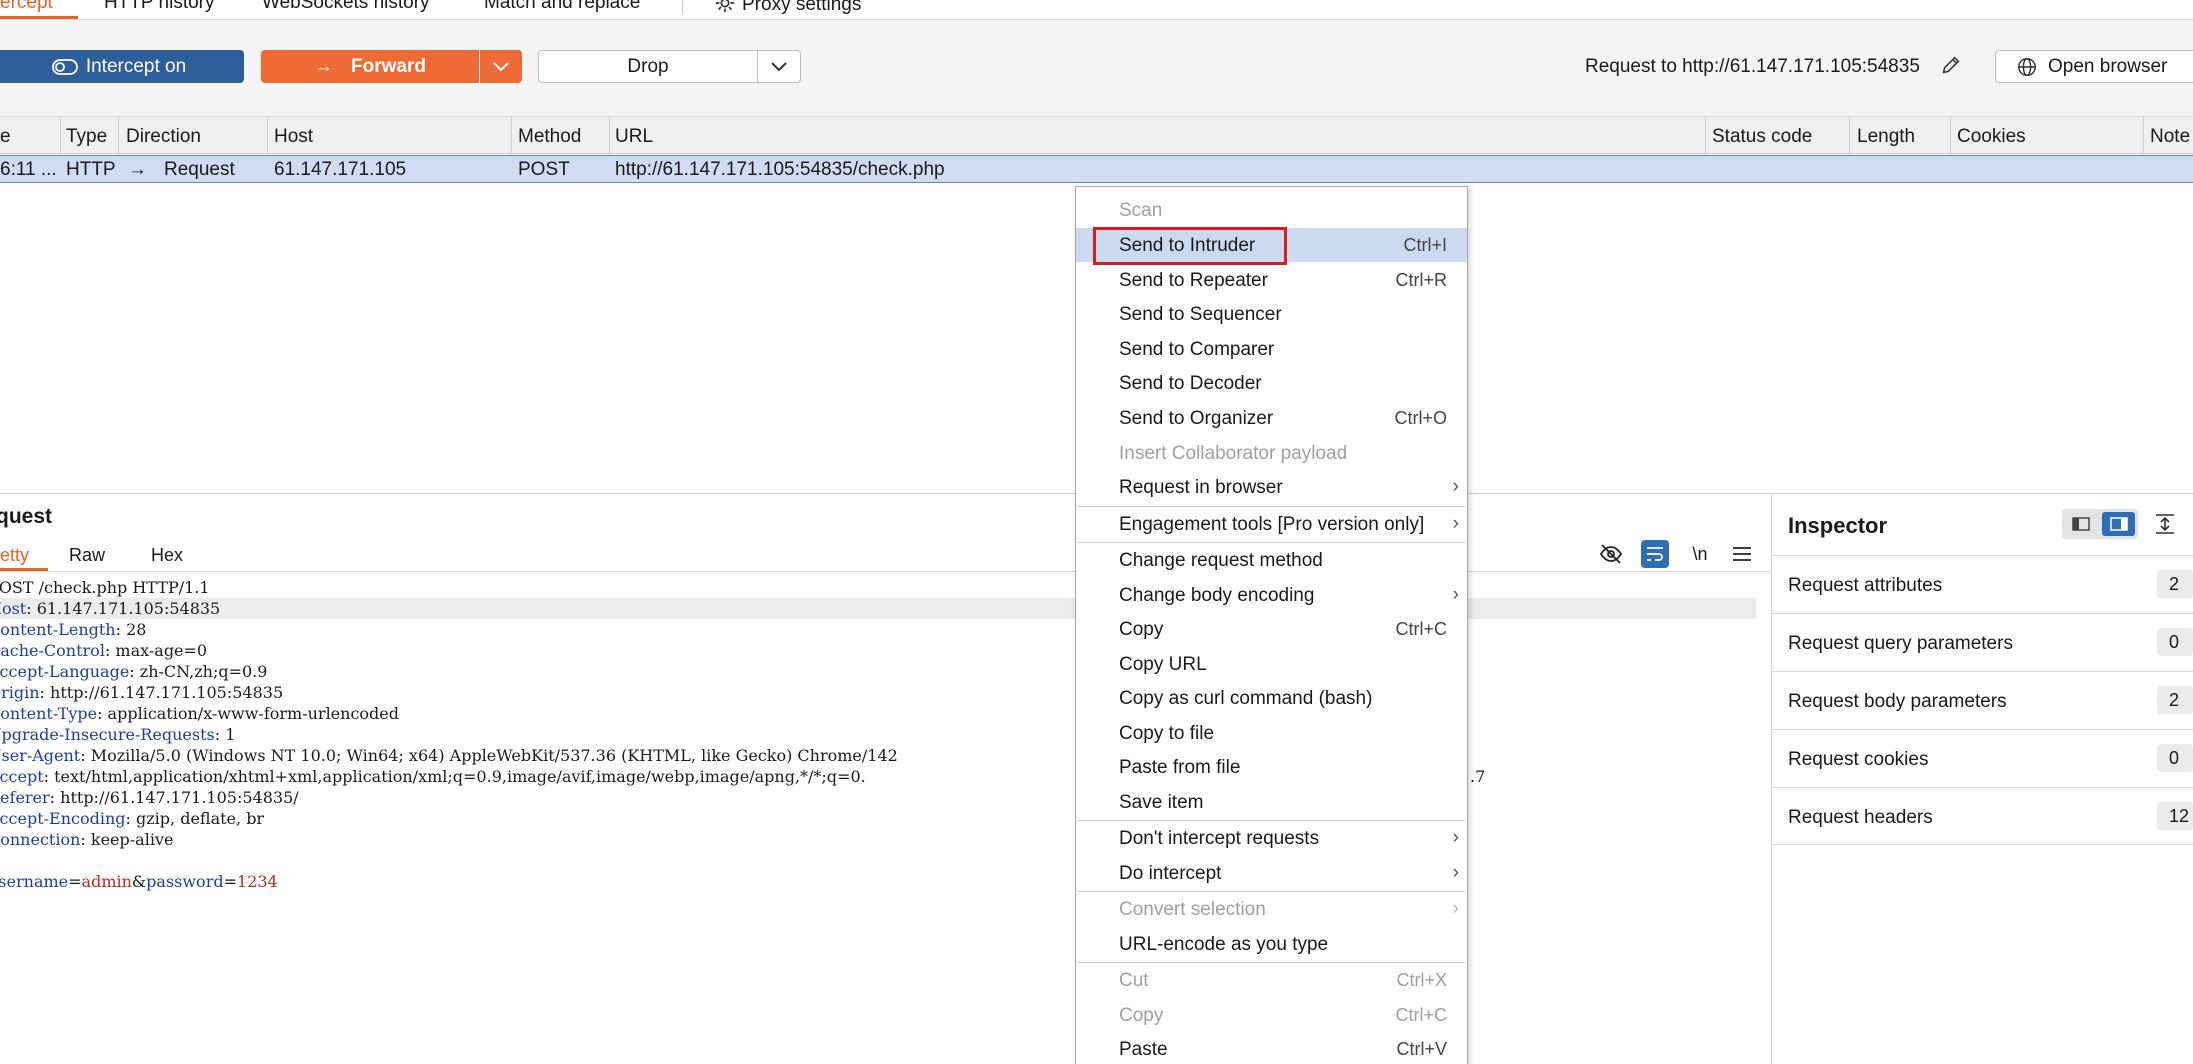 This screenshot has width=2193, height=1064. Describe the element at coordinates (1271, 314) in the screenshot. I see `menu-item-send-to-sequencer: Send to Sequencer` at that location.